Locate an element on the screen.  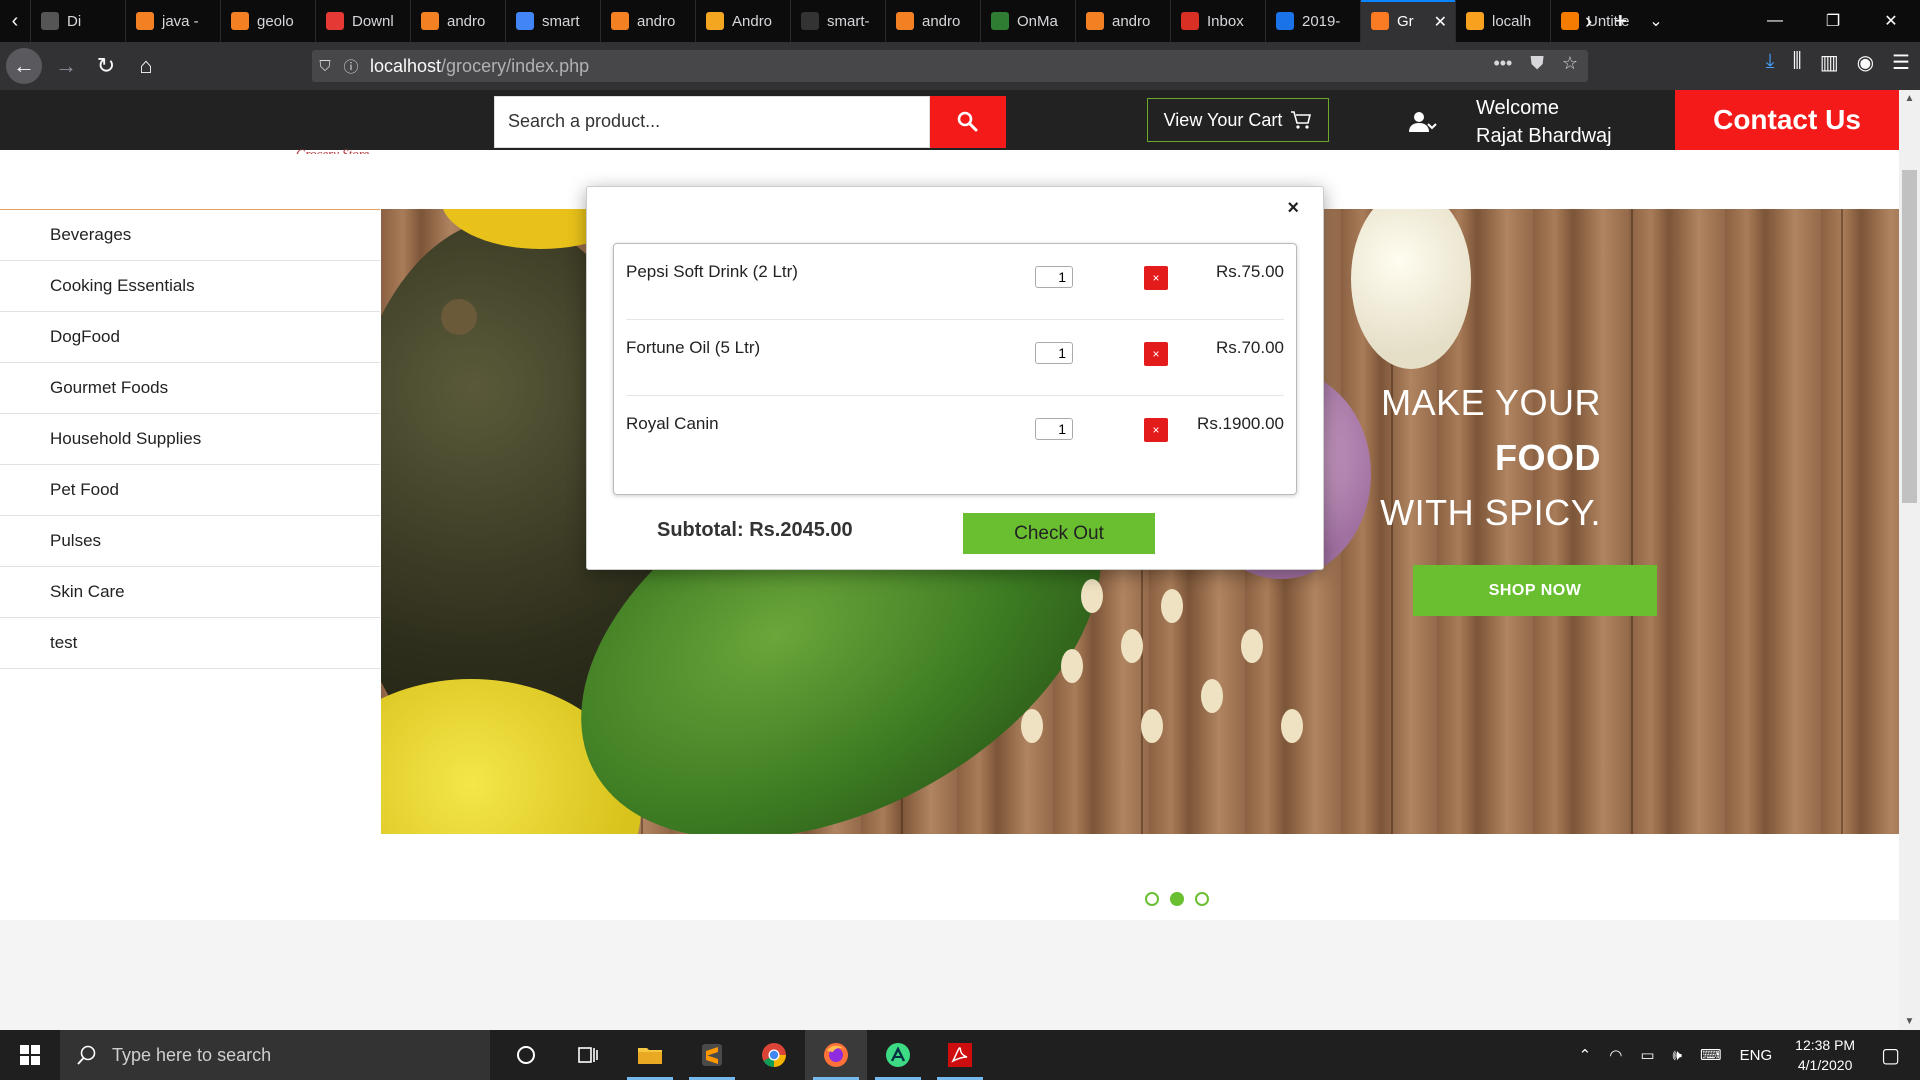
android-studio-icon is located at coordinates (898, 1055).